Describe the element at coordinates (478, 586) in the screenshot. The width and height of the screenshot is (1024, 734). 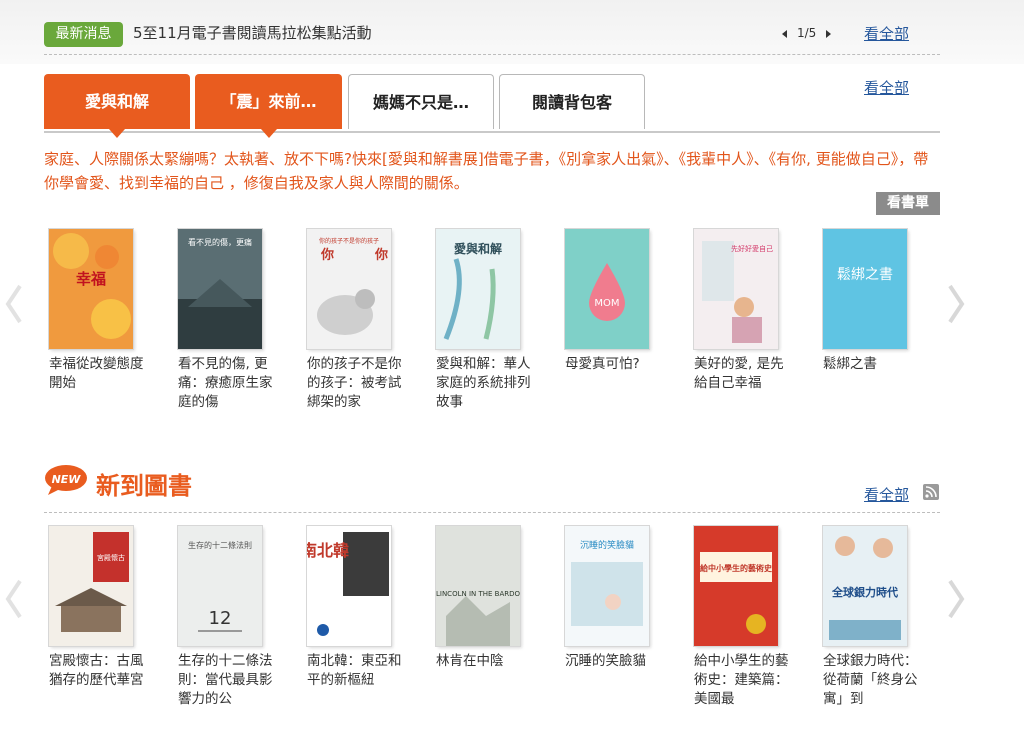
I see `book-cover: LINCOLN IN THE BARDO` at that location.